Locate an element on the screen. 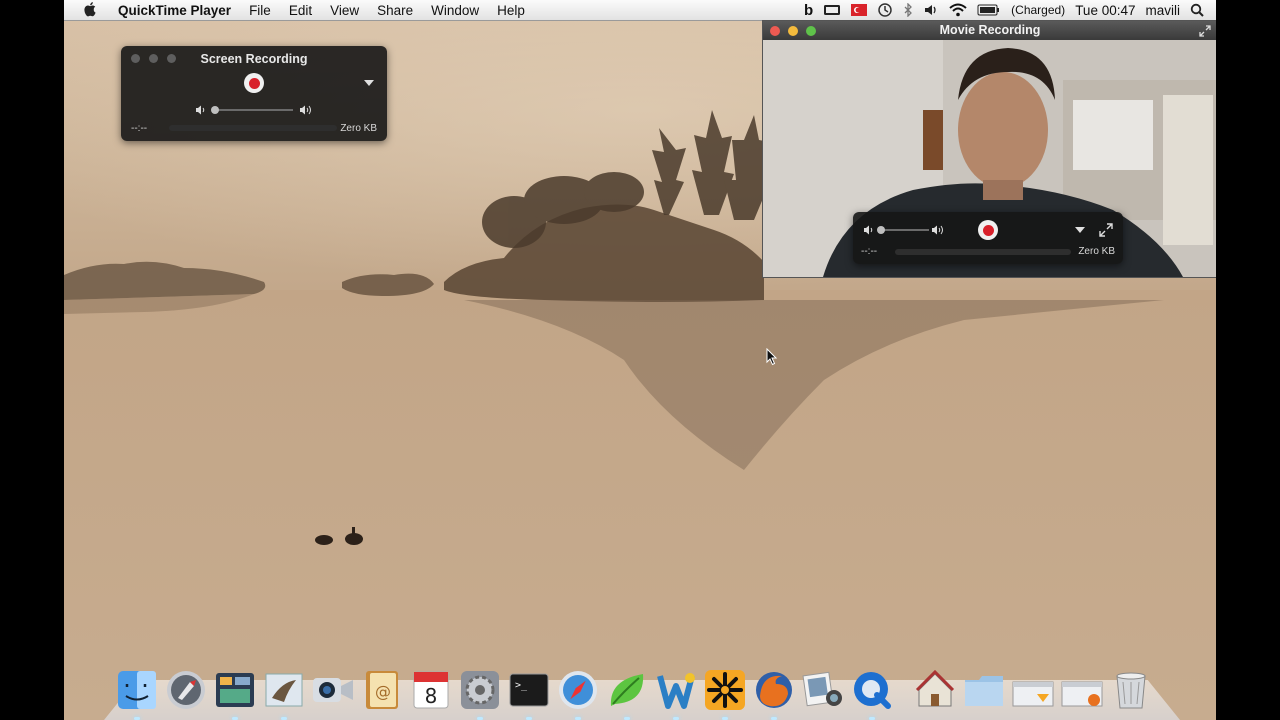 The image size is (1280, 720). system-preferences-icon is located at coordinates (480, 694).